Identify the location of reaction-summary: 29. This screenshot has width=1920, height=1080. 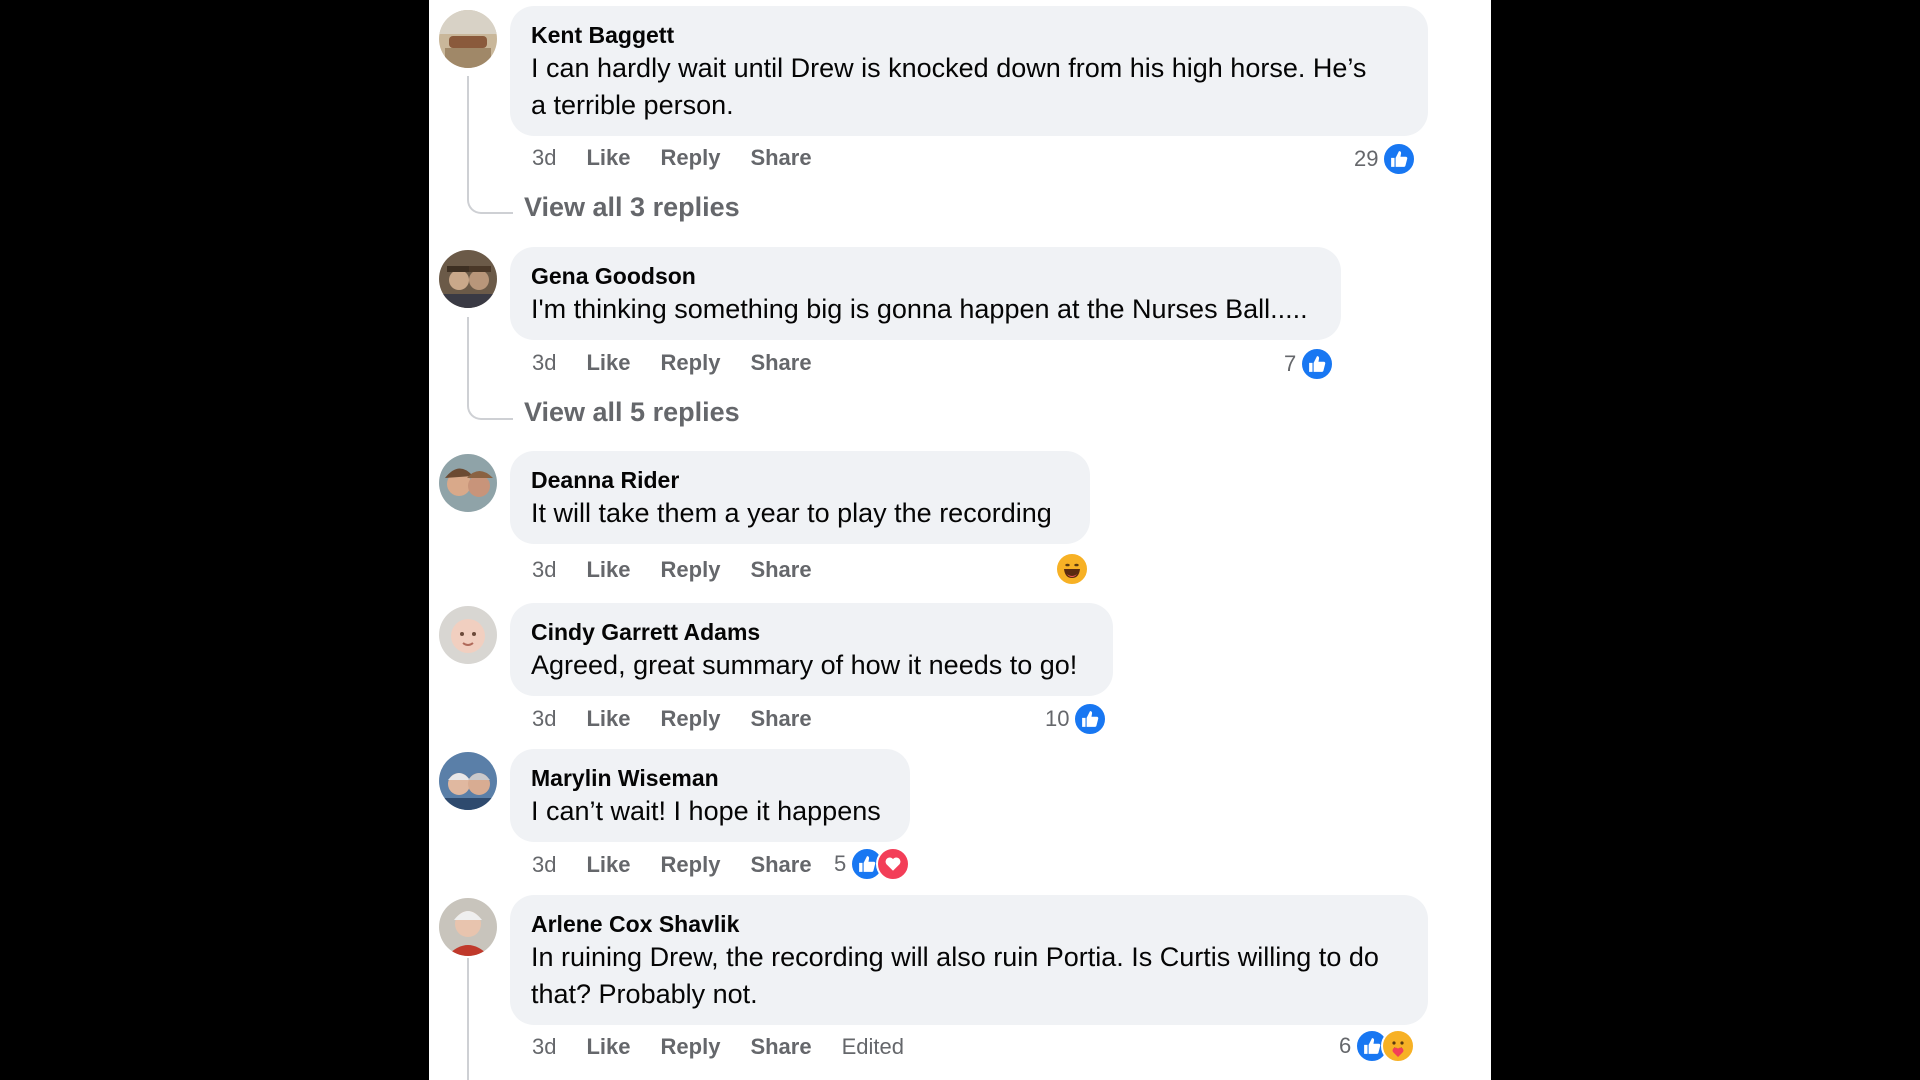
(1385, 159).